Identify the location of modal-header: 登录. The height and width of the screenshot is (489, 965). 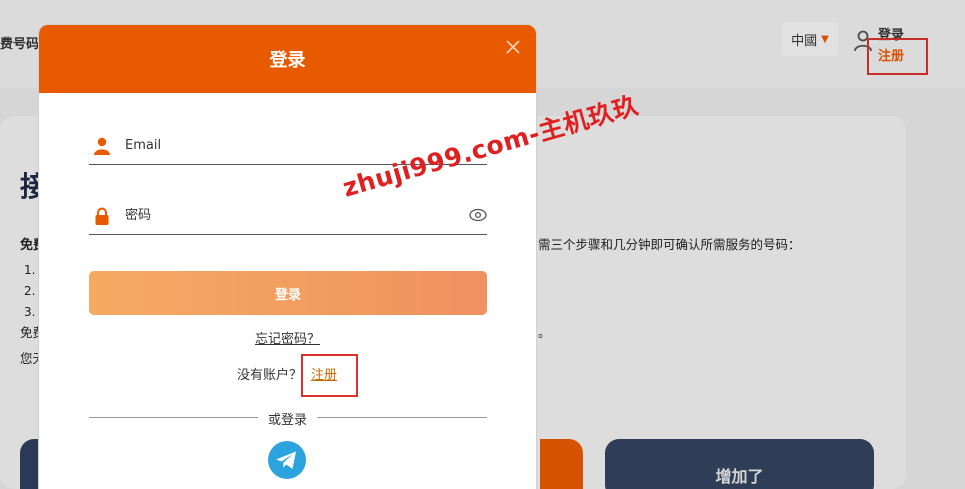
(287, 59).